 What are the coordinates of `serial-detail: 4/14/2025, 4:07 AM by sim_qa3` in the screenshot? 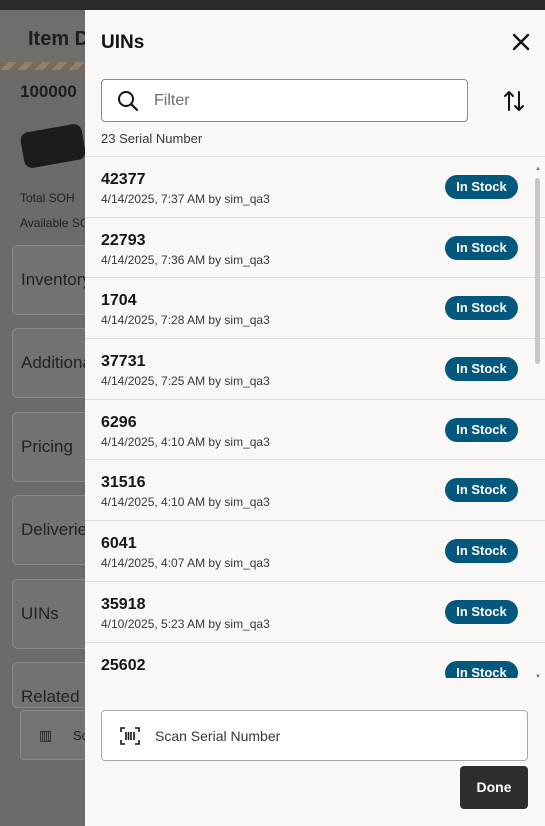 It's located at (185, 563).